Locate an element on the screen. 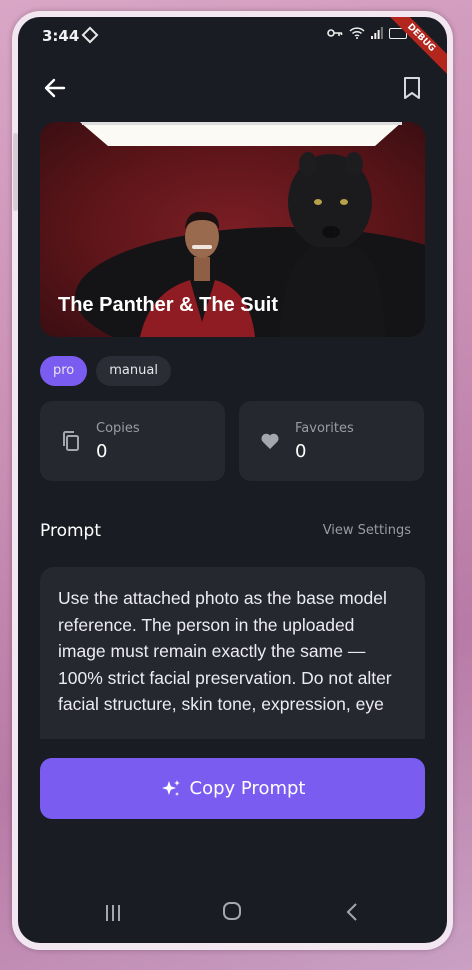 This screenshot has height=970, width=472. diamond-icon is located at coordinates (90, 35).